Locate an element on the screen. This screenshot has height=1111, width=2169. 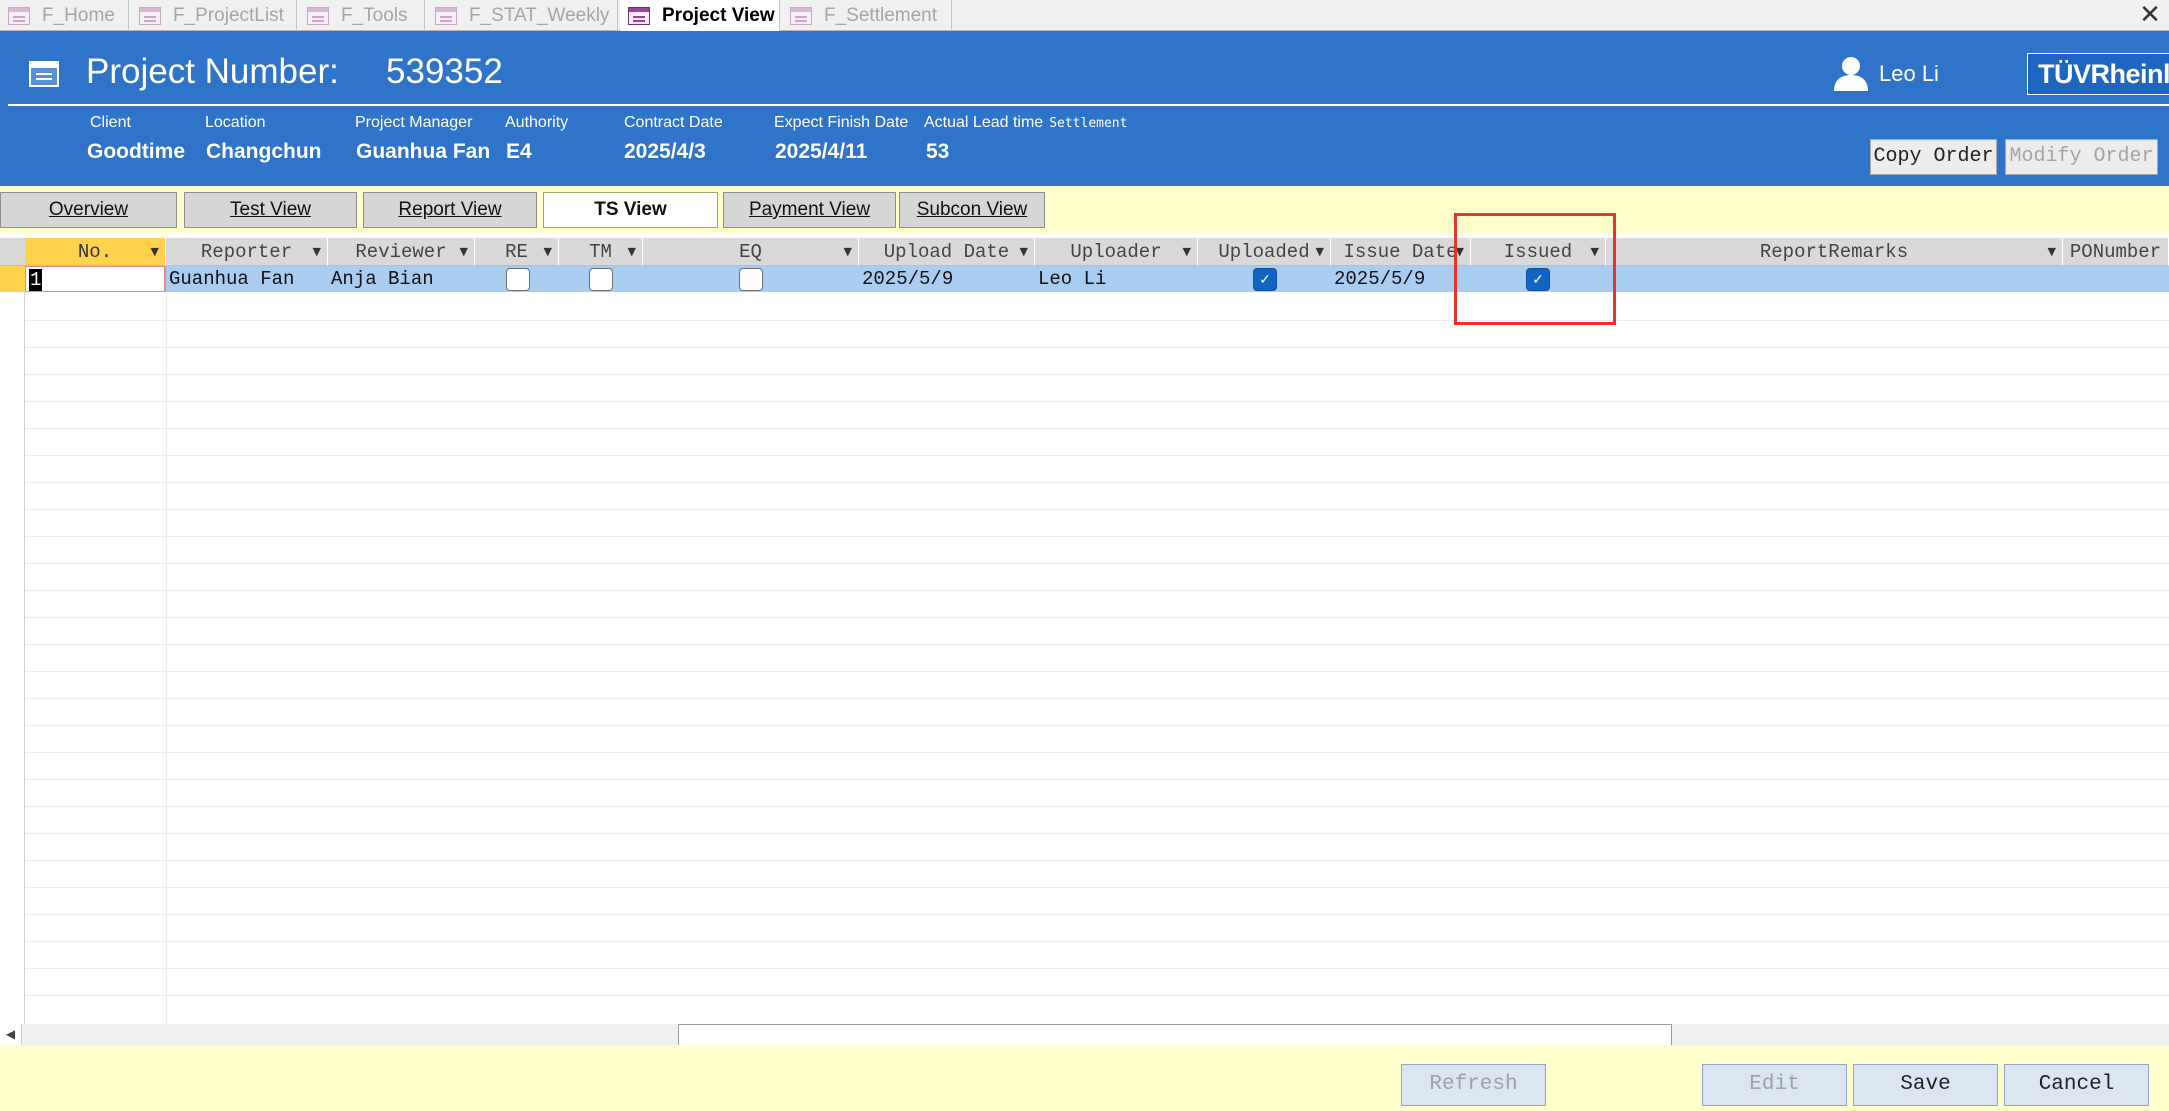
column-header-label: ReportRemarks is located at coordinates (1834, 252).